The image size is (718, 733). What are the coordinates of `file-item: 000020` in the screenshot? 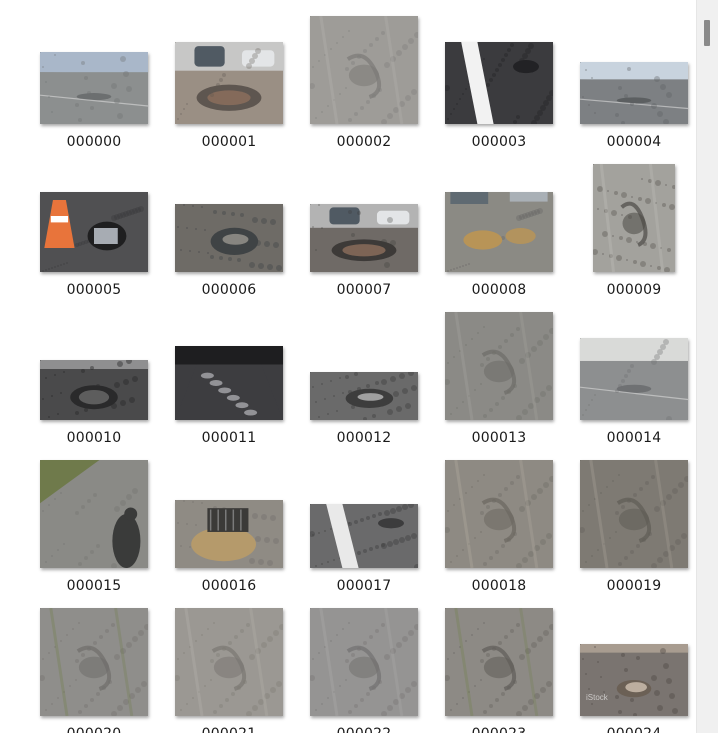 It's located at (94, 669).